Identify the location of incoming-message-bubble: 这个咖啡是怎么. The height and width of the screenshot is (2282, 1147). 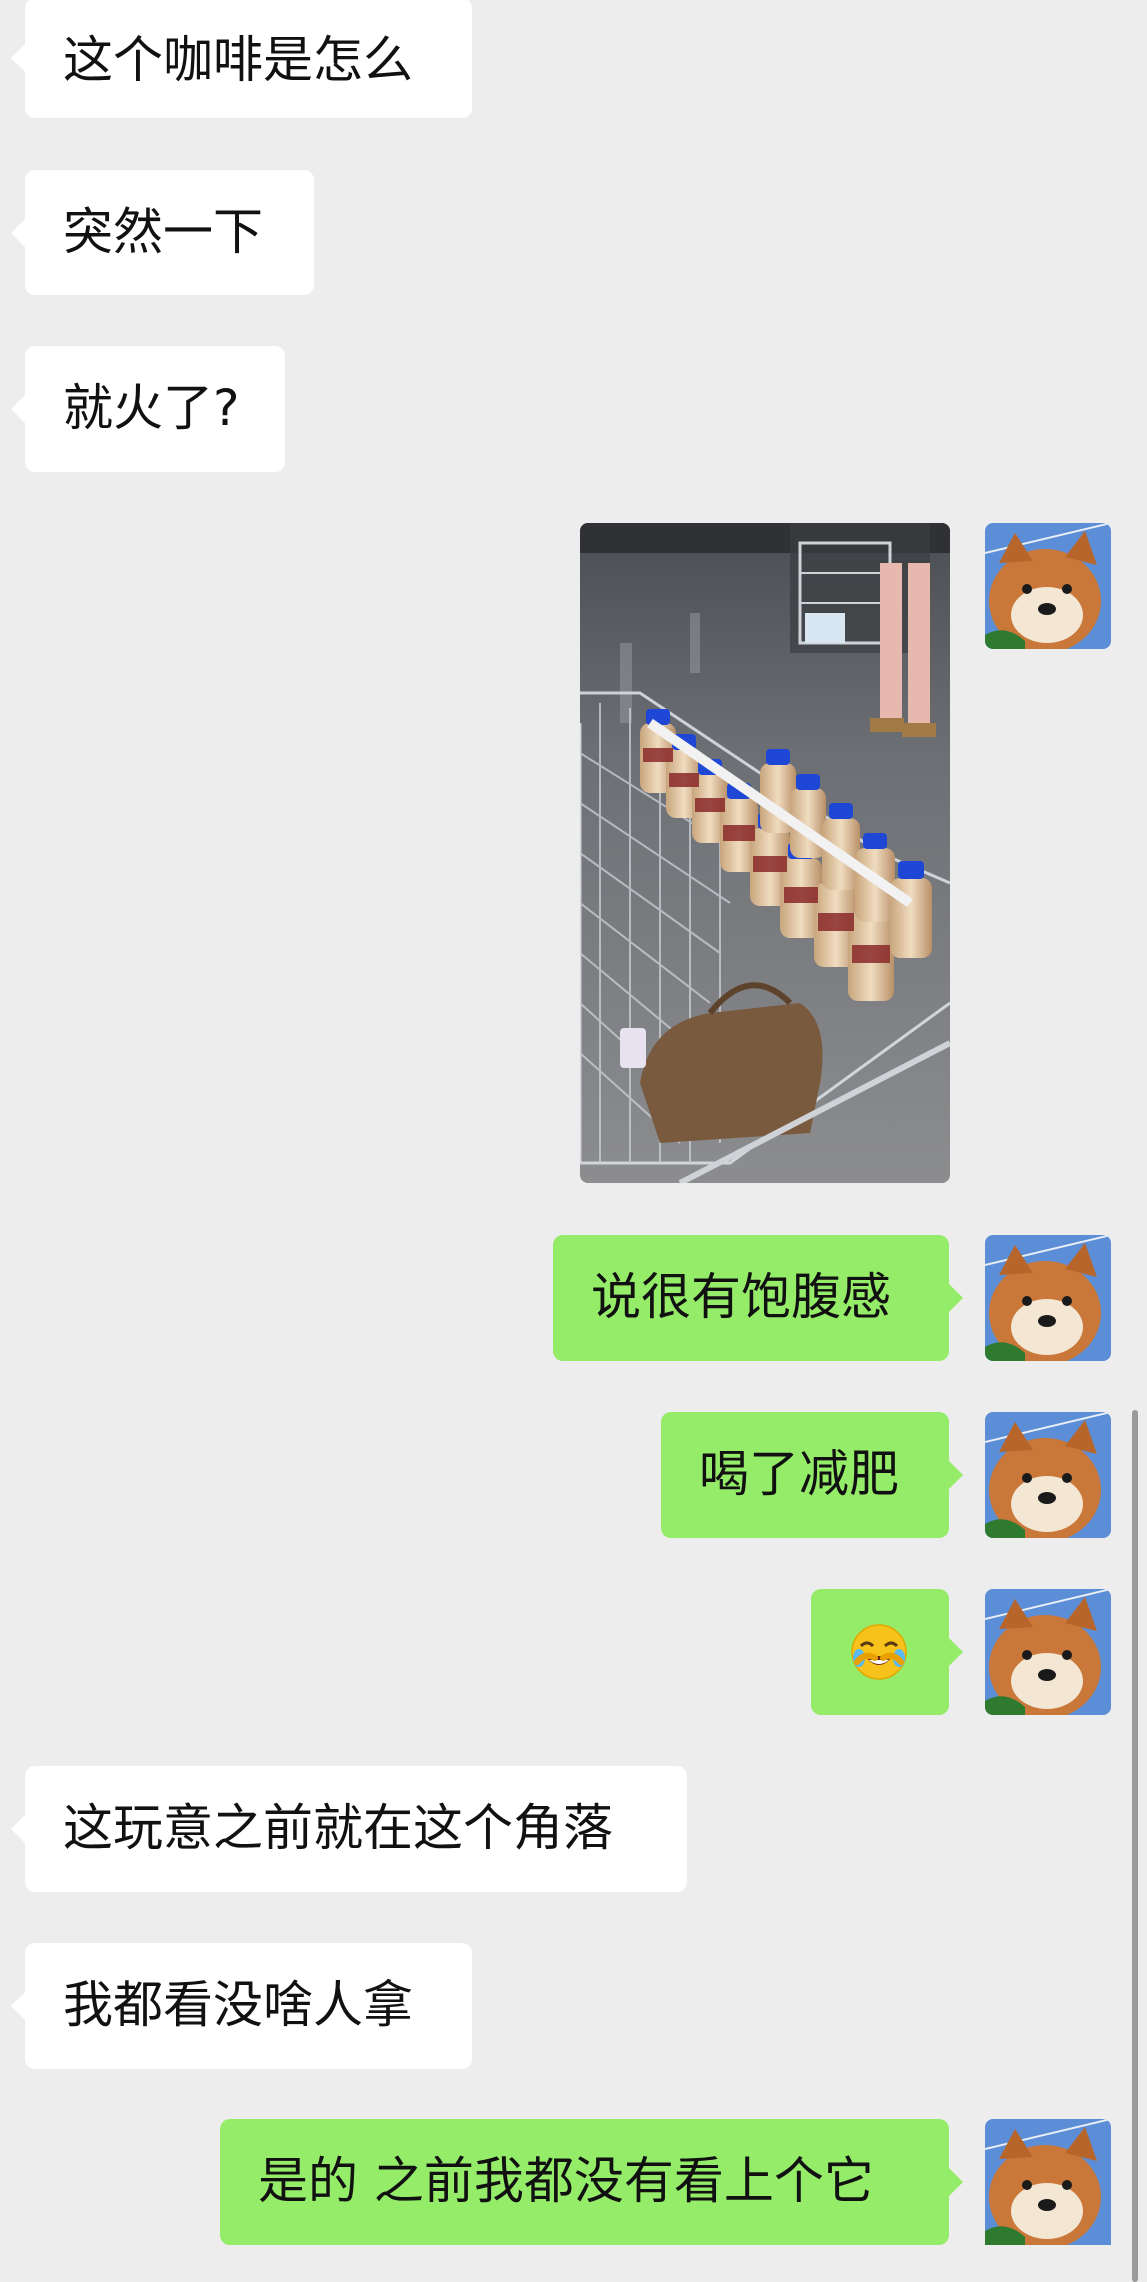
(241, 59).